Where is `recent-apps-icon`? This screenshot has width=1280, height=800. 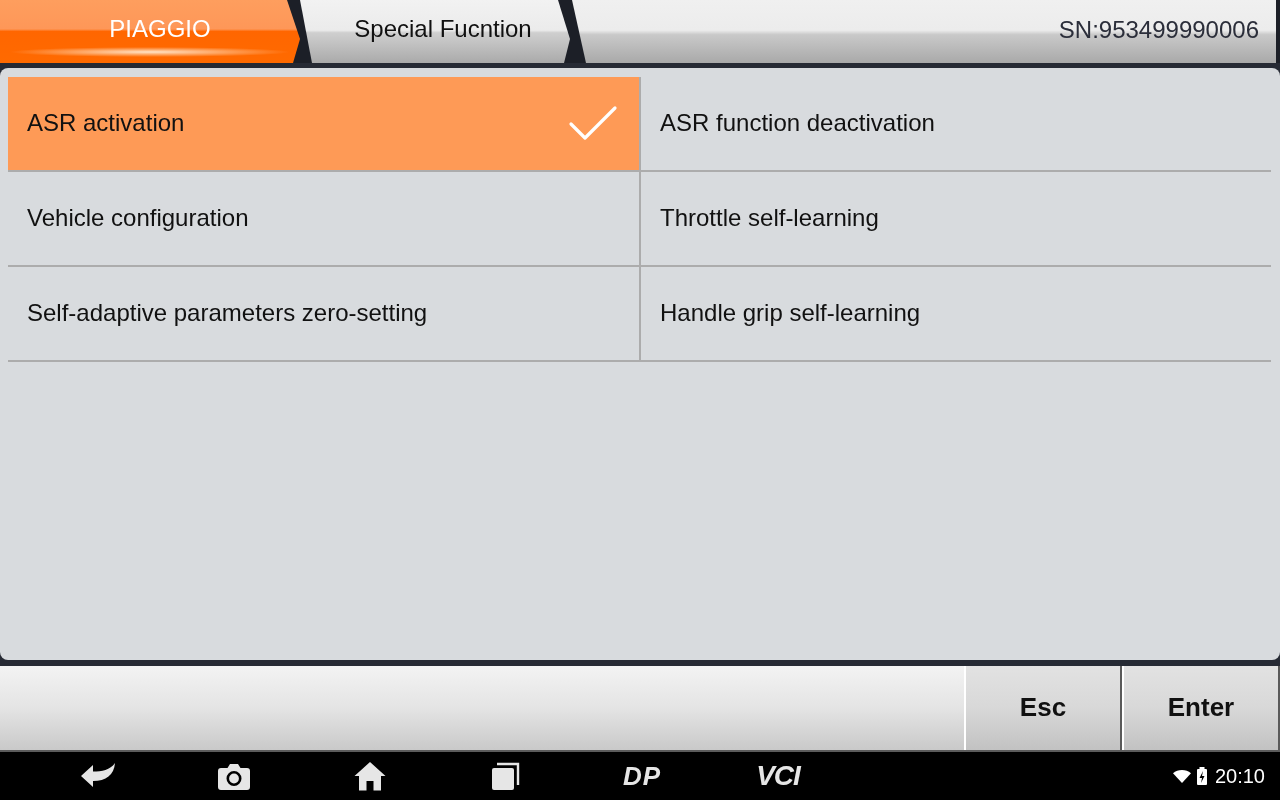 recent-apps-icon is located at coordinates (506, 776).